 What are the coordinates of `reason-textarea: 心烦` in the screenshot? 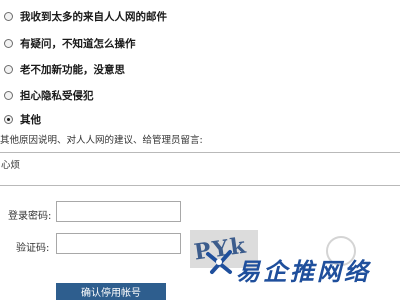 It's located at (200, 169).